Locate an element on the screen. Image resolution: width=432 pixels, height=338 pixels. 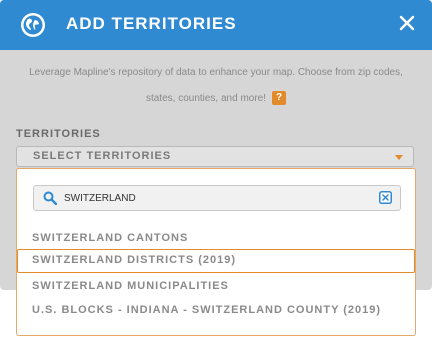
option-label: SWITZERLAND MUNICIPALITIES is located at coordinates (130, 286).